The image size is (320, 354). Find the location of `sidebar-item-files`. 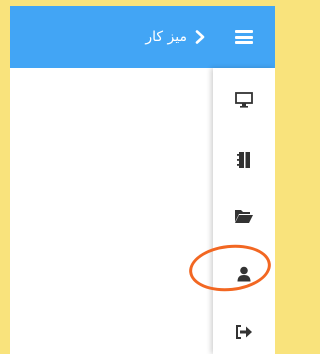

sidebar-item-files is located at coordinates (244, 216).